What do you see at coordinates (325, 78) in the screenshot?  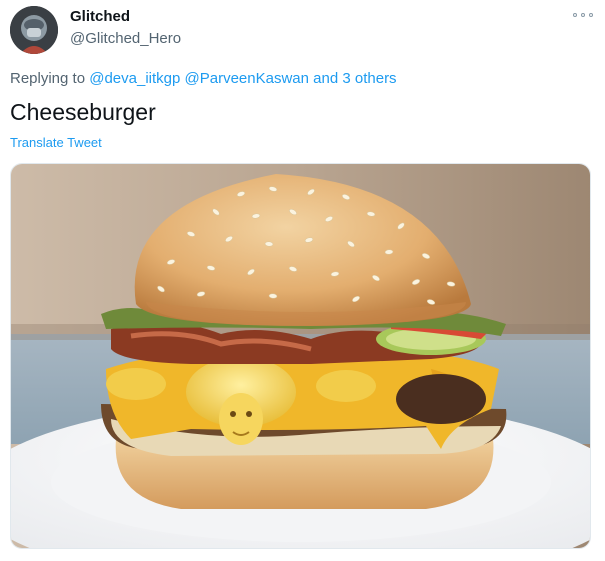 I see `reply-connector: and` at bounding box center [325, 78].